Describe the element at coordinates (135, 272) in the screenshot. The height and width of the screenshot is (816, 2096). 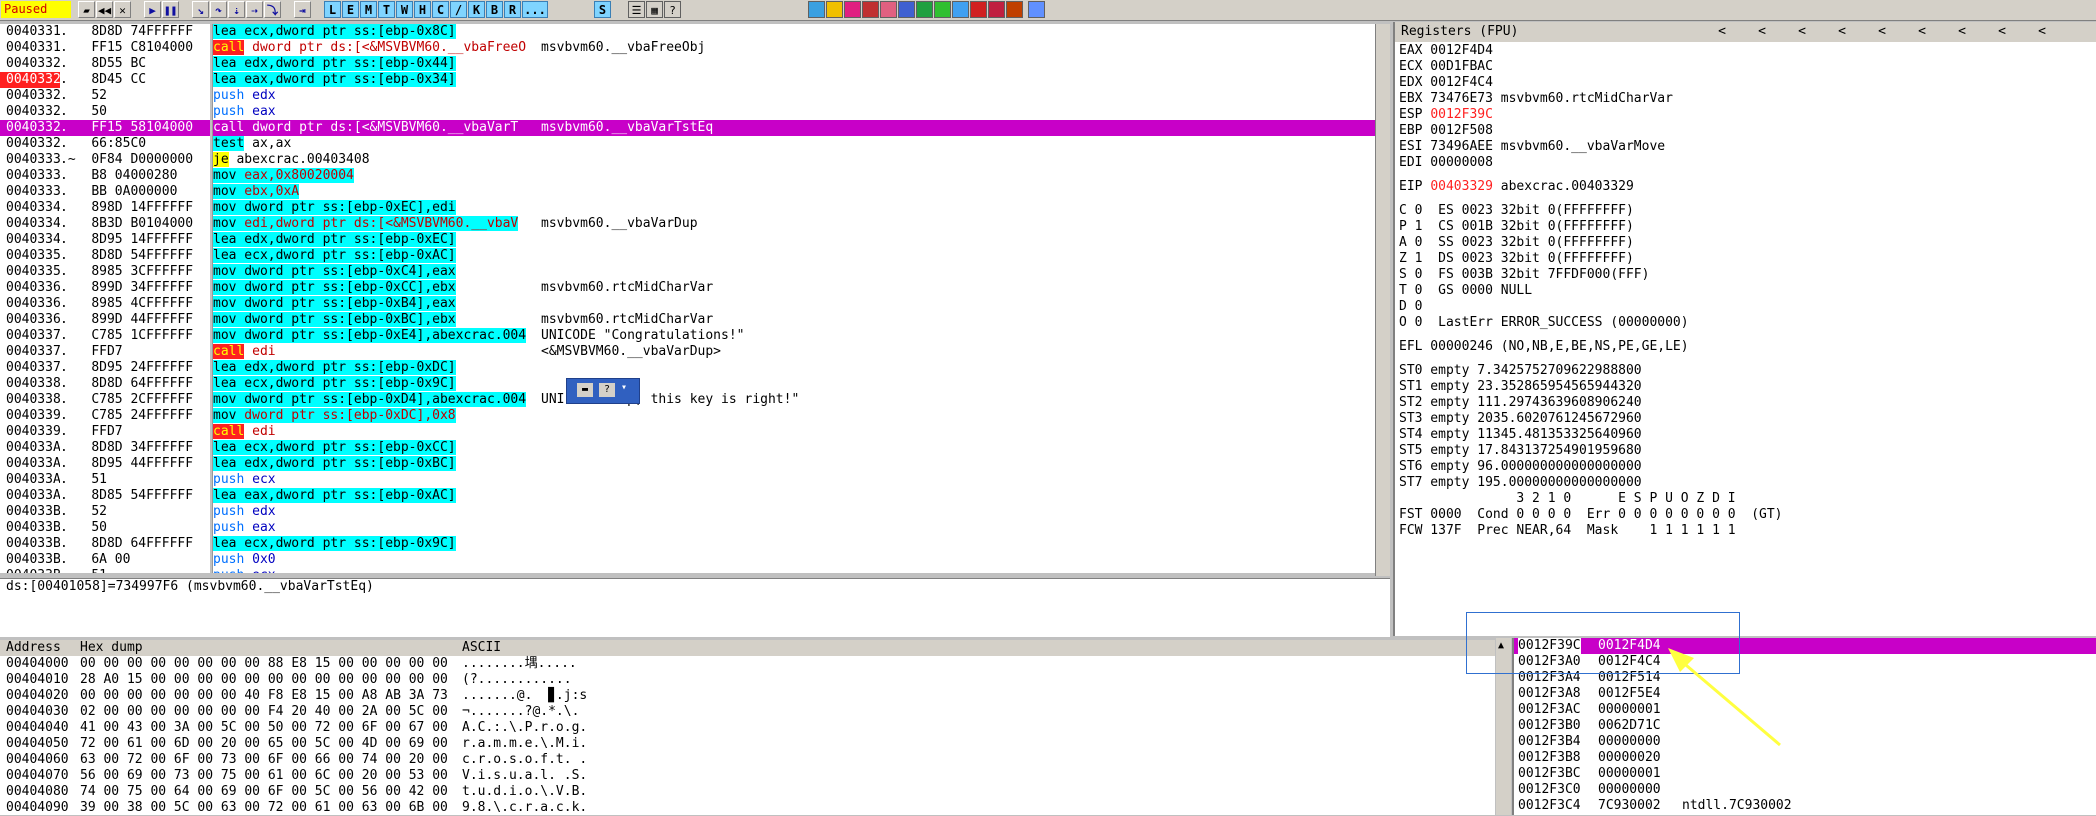
I see `disasm-row-hex: . 8985 3CFFFFFF` at that location.